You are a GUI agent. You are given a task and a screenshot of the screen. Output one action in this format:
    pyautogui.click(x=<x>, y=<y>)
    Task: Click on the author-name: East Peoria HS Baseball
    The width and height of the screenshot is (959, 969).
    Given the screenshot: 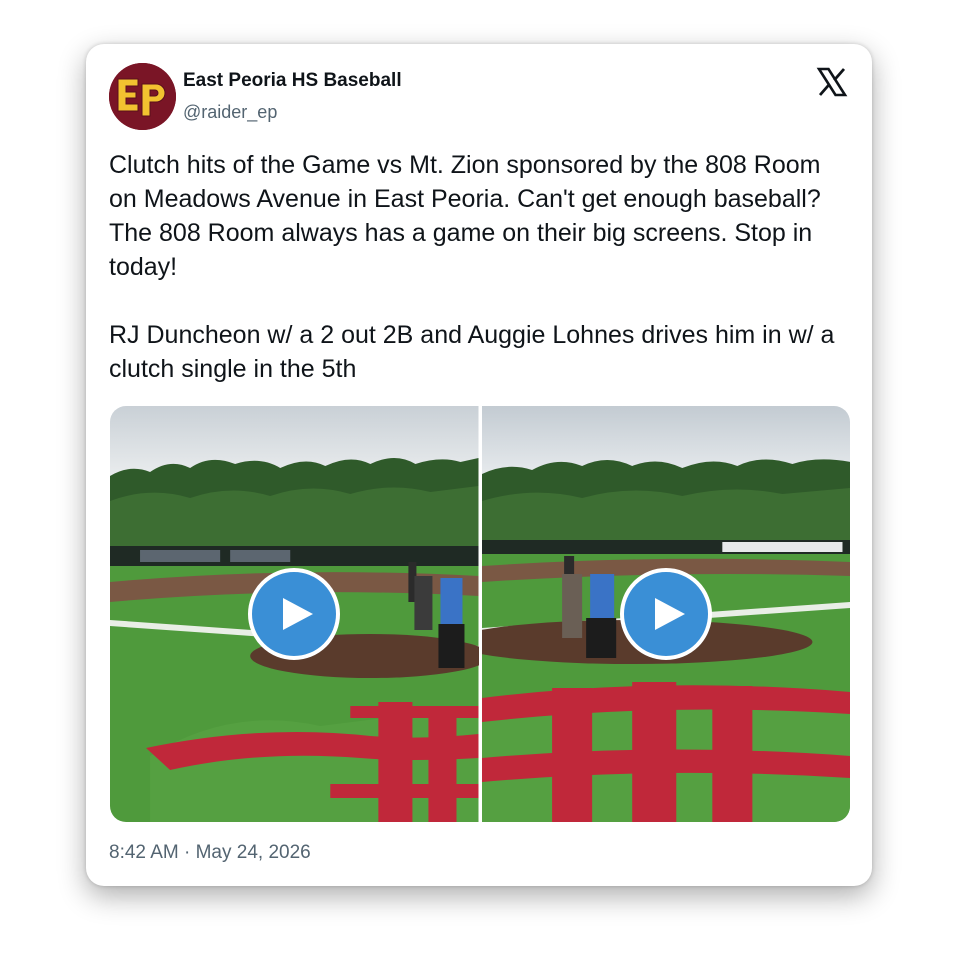 What is the action you would take?
    pyautogui.click(x=292, y=81)
    